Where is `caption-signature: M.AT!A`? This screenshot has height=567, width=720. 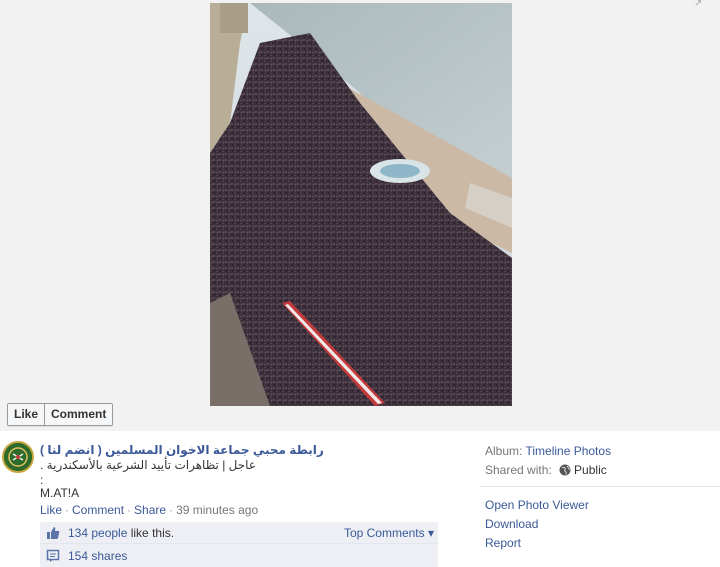 caption-signature: M.AT!A is located at coordinates (60, 493).